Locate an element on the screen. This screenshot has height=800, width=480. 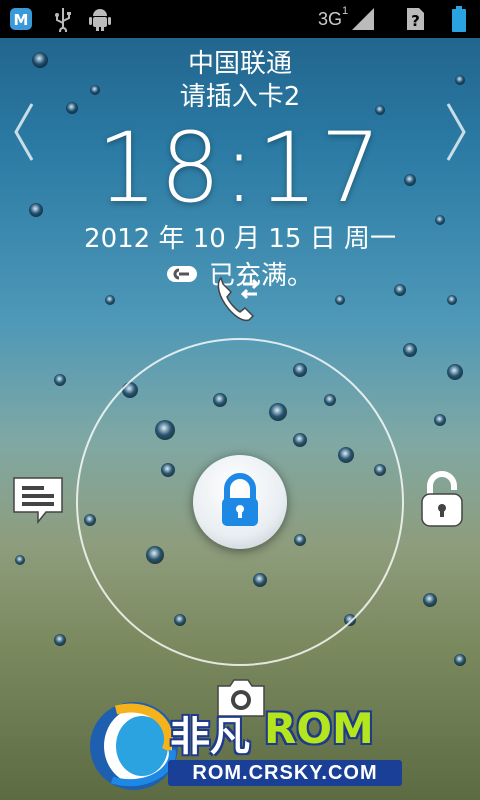
brand-en: ROM is located at coordinates (319, 728).